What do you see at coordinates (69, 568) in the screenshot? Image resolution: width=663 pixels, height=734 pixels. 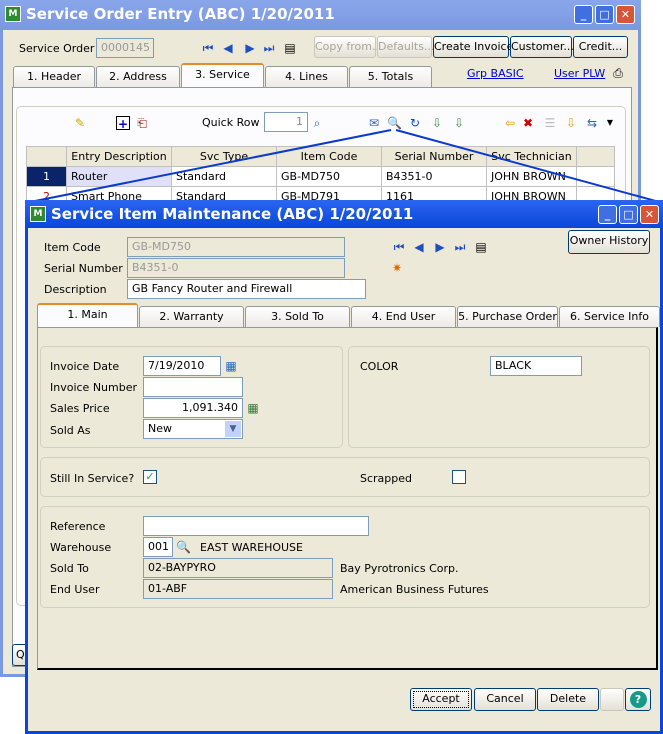 I see `sold-to-label: Sold To` at bounding box center [69, 568].